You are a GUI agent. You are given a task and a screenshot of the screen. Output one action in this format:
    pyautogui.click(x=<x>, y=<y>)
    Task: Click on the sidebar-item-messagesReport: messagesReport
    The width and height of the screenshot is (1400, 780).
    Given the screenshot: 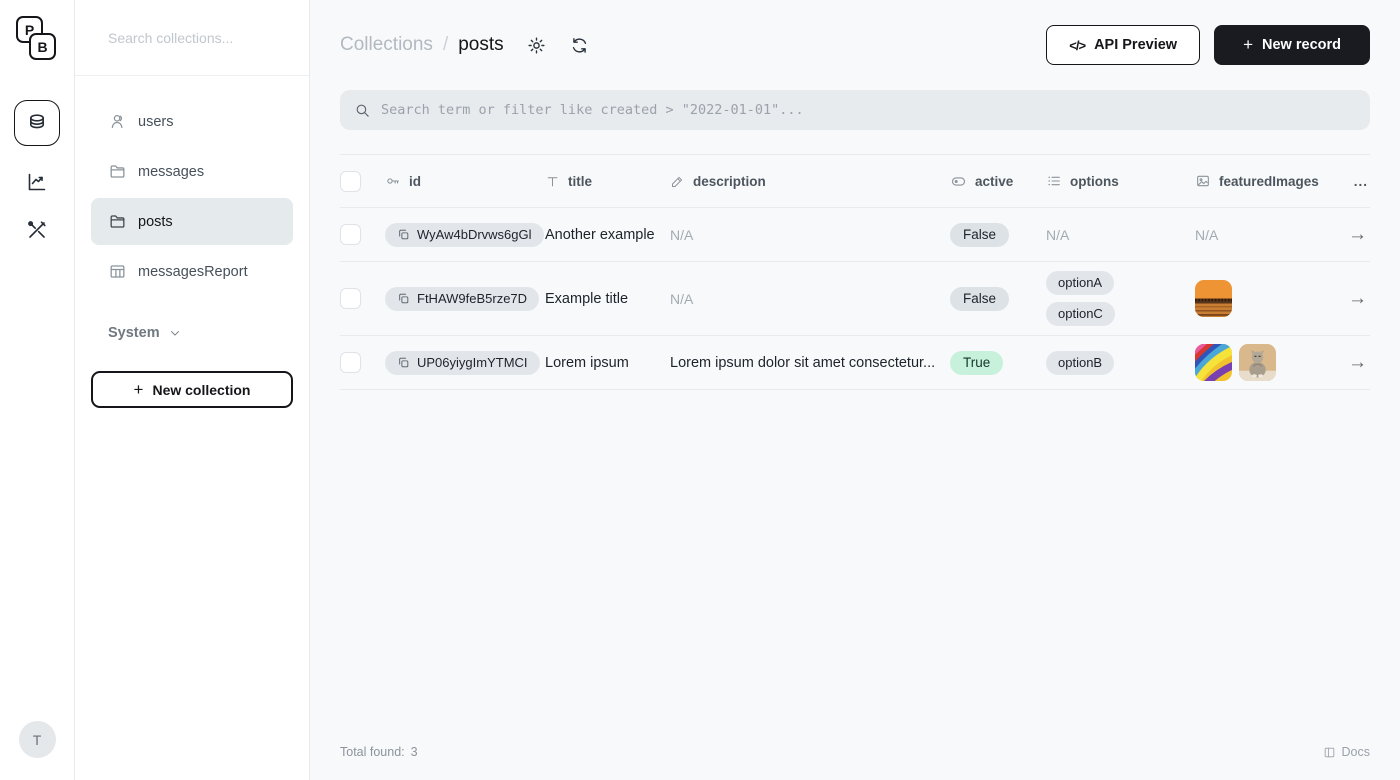 What is the action you would take?
    pyautogui.click(x=192, y=271)
    